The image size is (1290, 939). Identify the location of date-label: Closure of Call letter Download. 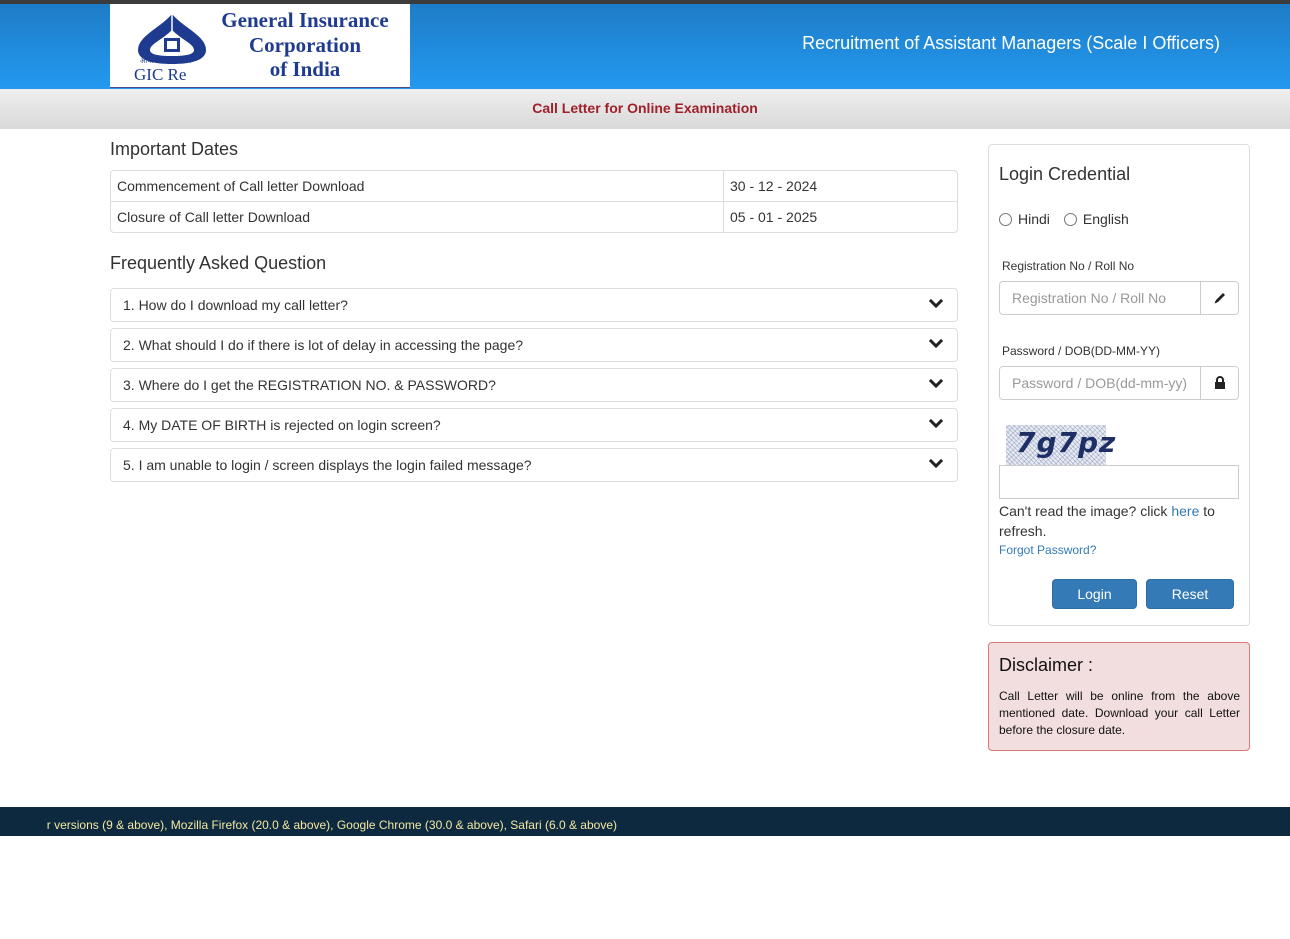
(417, 216).